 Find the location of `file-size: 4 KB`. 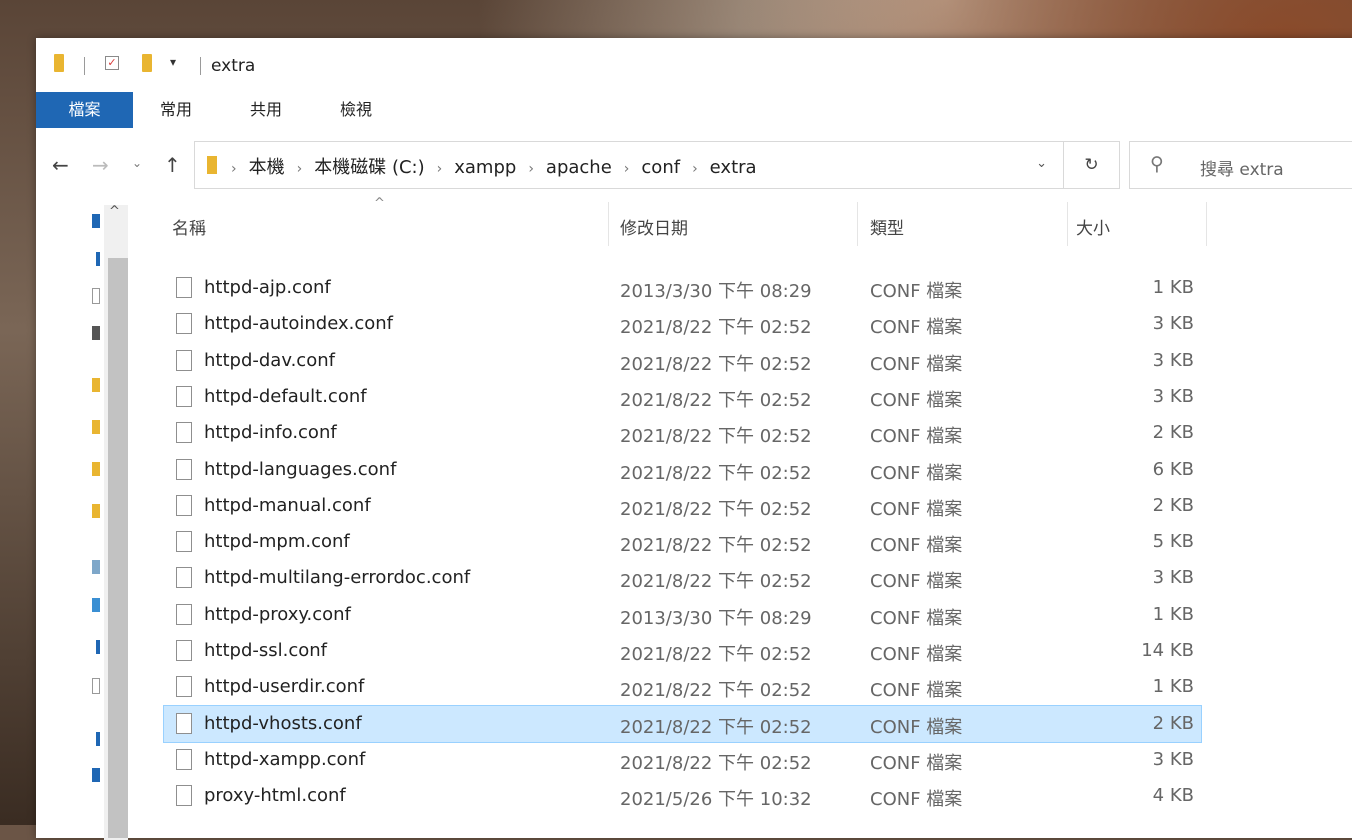

file-size: 4 KB is located at coordinates (1173, 796).